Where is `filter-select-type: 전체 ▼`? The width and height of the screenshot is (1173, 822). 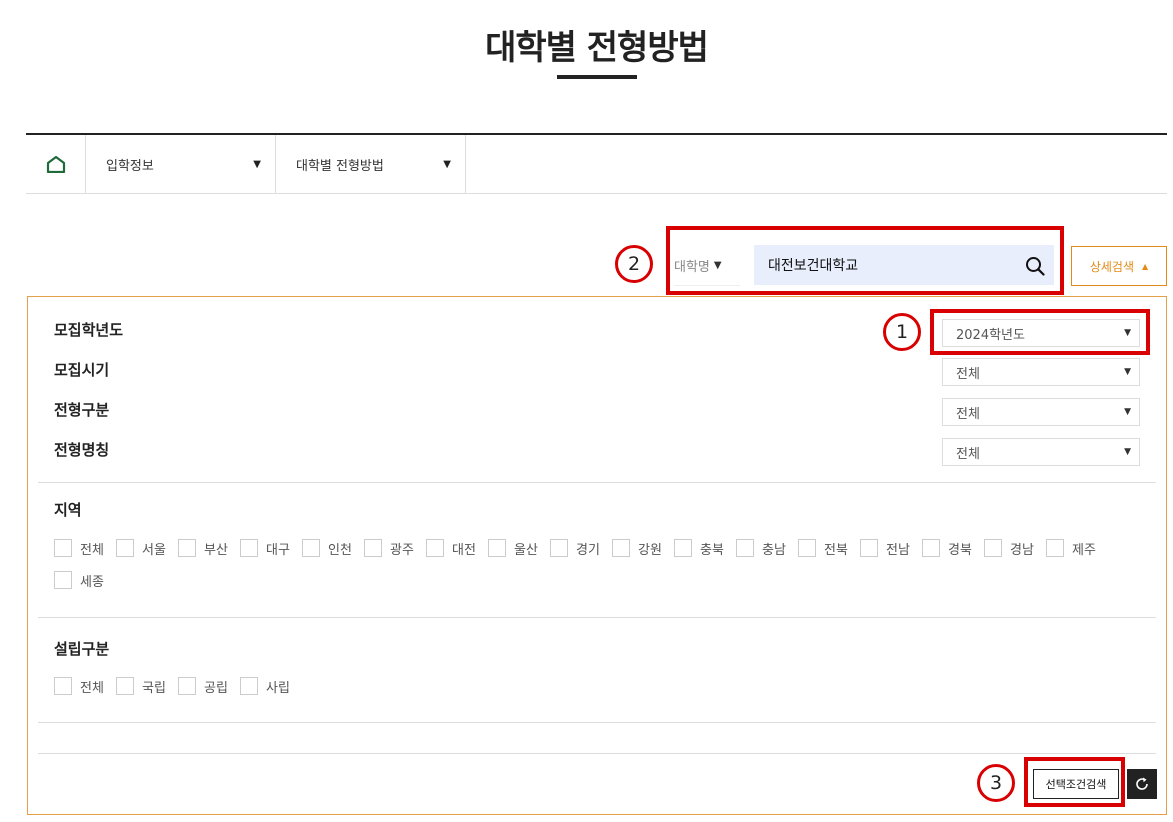
filter-select-type: 전체 ▼ is located at coordinates (1041, 412).